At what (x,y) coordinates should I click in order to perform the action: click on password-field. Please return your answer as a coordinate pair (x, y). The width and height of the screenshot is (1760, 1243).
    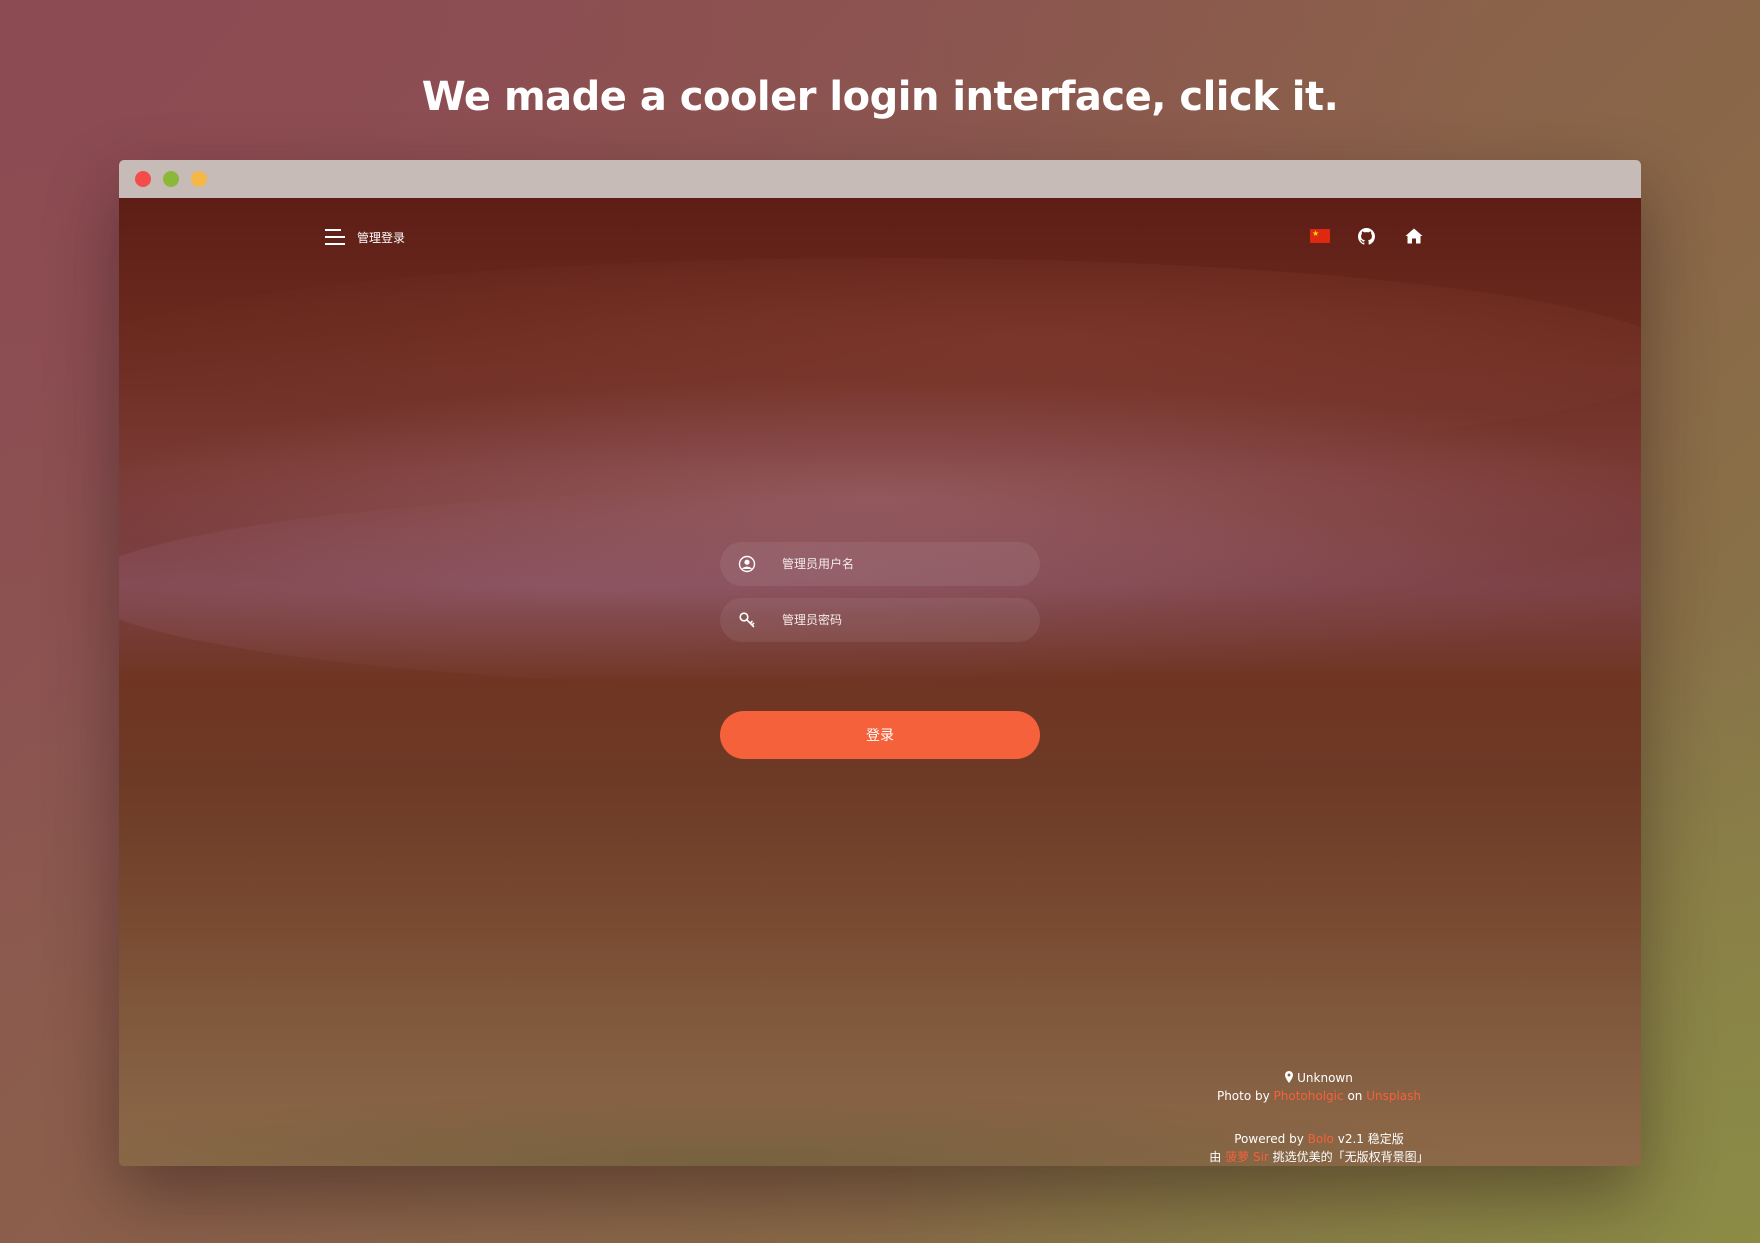
    Looking at the image, I should click on (880, 620).